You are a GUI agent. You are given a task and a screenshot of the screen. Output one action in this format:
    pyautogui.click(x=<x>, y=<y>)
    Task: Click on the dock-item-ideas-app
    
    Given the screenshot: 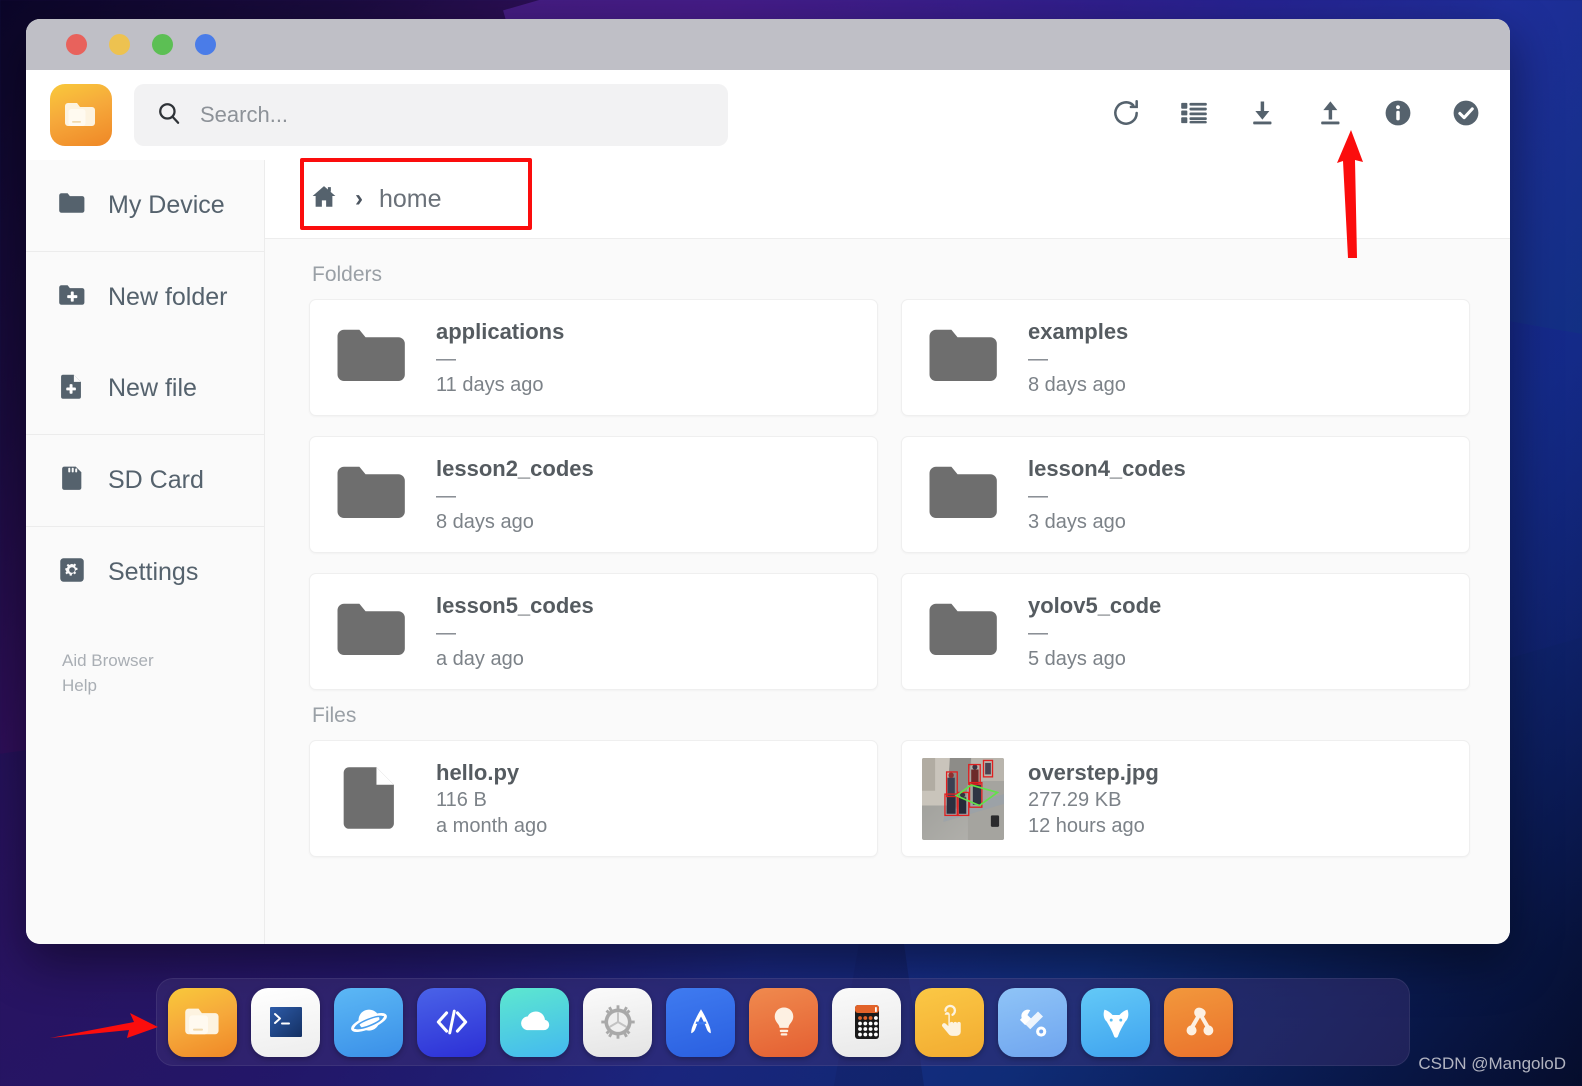 What is the action you would take?
    pyautogui.click(x=783, y=1022)
    